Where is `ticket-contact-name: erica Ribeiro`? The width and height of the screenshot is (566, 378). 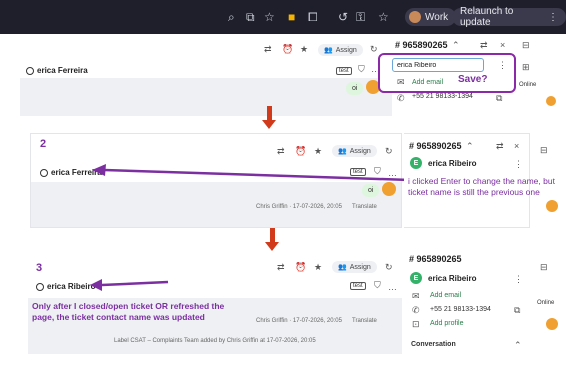 ticket-contact-name: erica Ribeiro is located at coordinates (65, 286).